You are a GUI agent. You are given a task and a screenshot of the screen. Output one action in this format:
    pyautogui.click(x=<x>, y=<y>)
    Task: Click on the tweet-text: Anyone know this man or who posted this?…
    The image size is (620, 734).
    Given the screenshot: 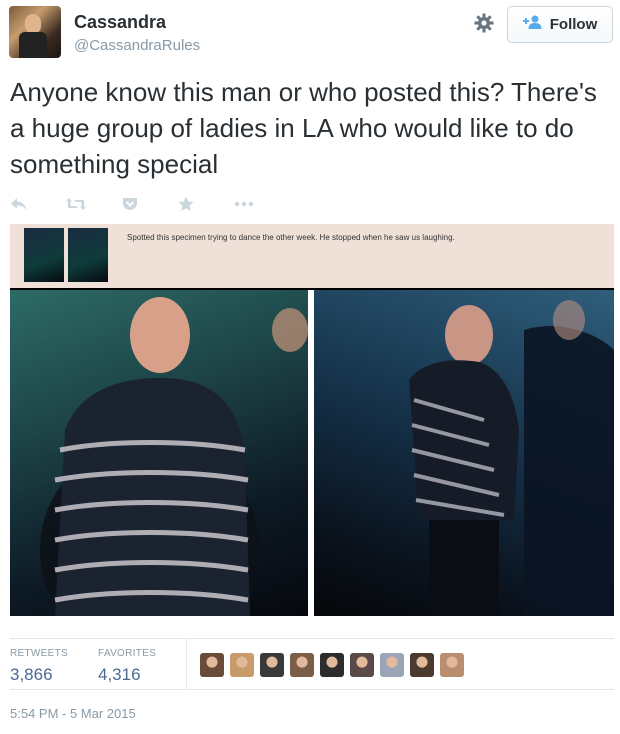 What is the action you would take?
    pyautogui.click(x=303, y=128)
    